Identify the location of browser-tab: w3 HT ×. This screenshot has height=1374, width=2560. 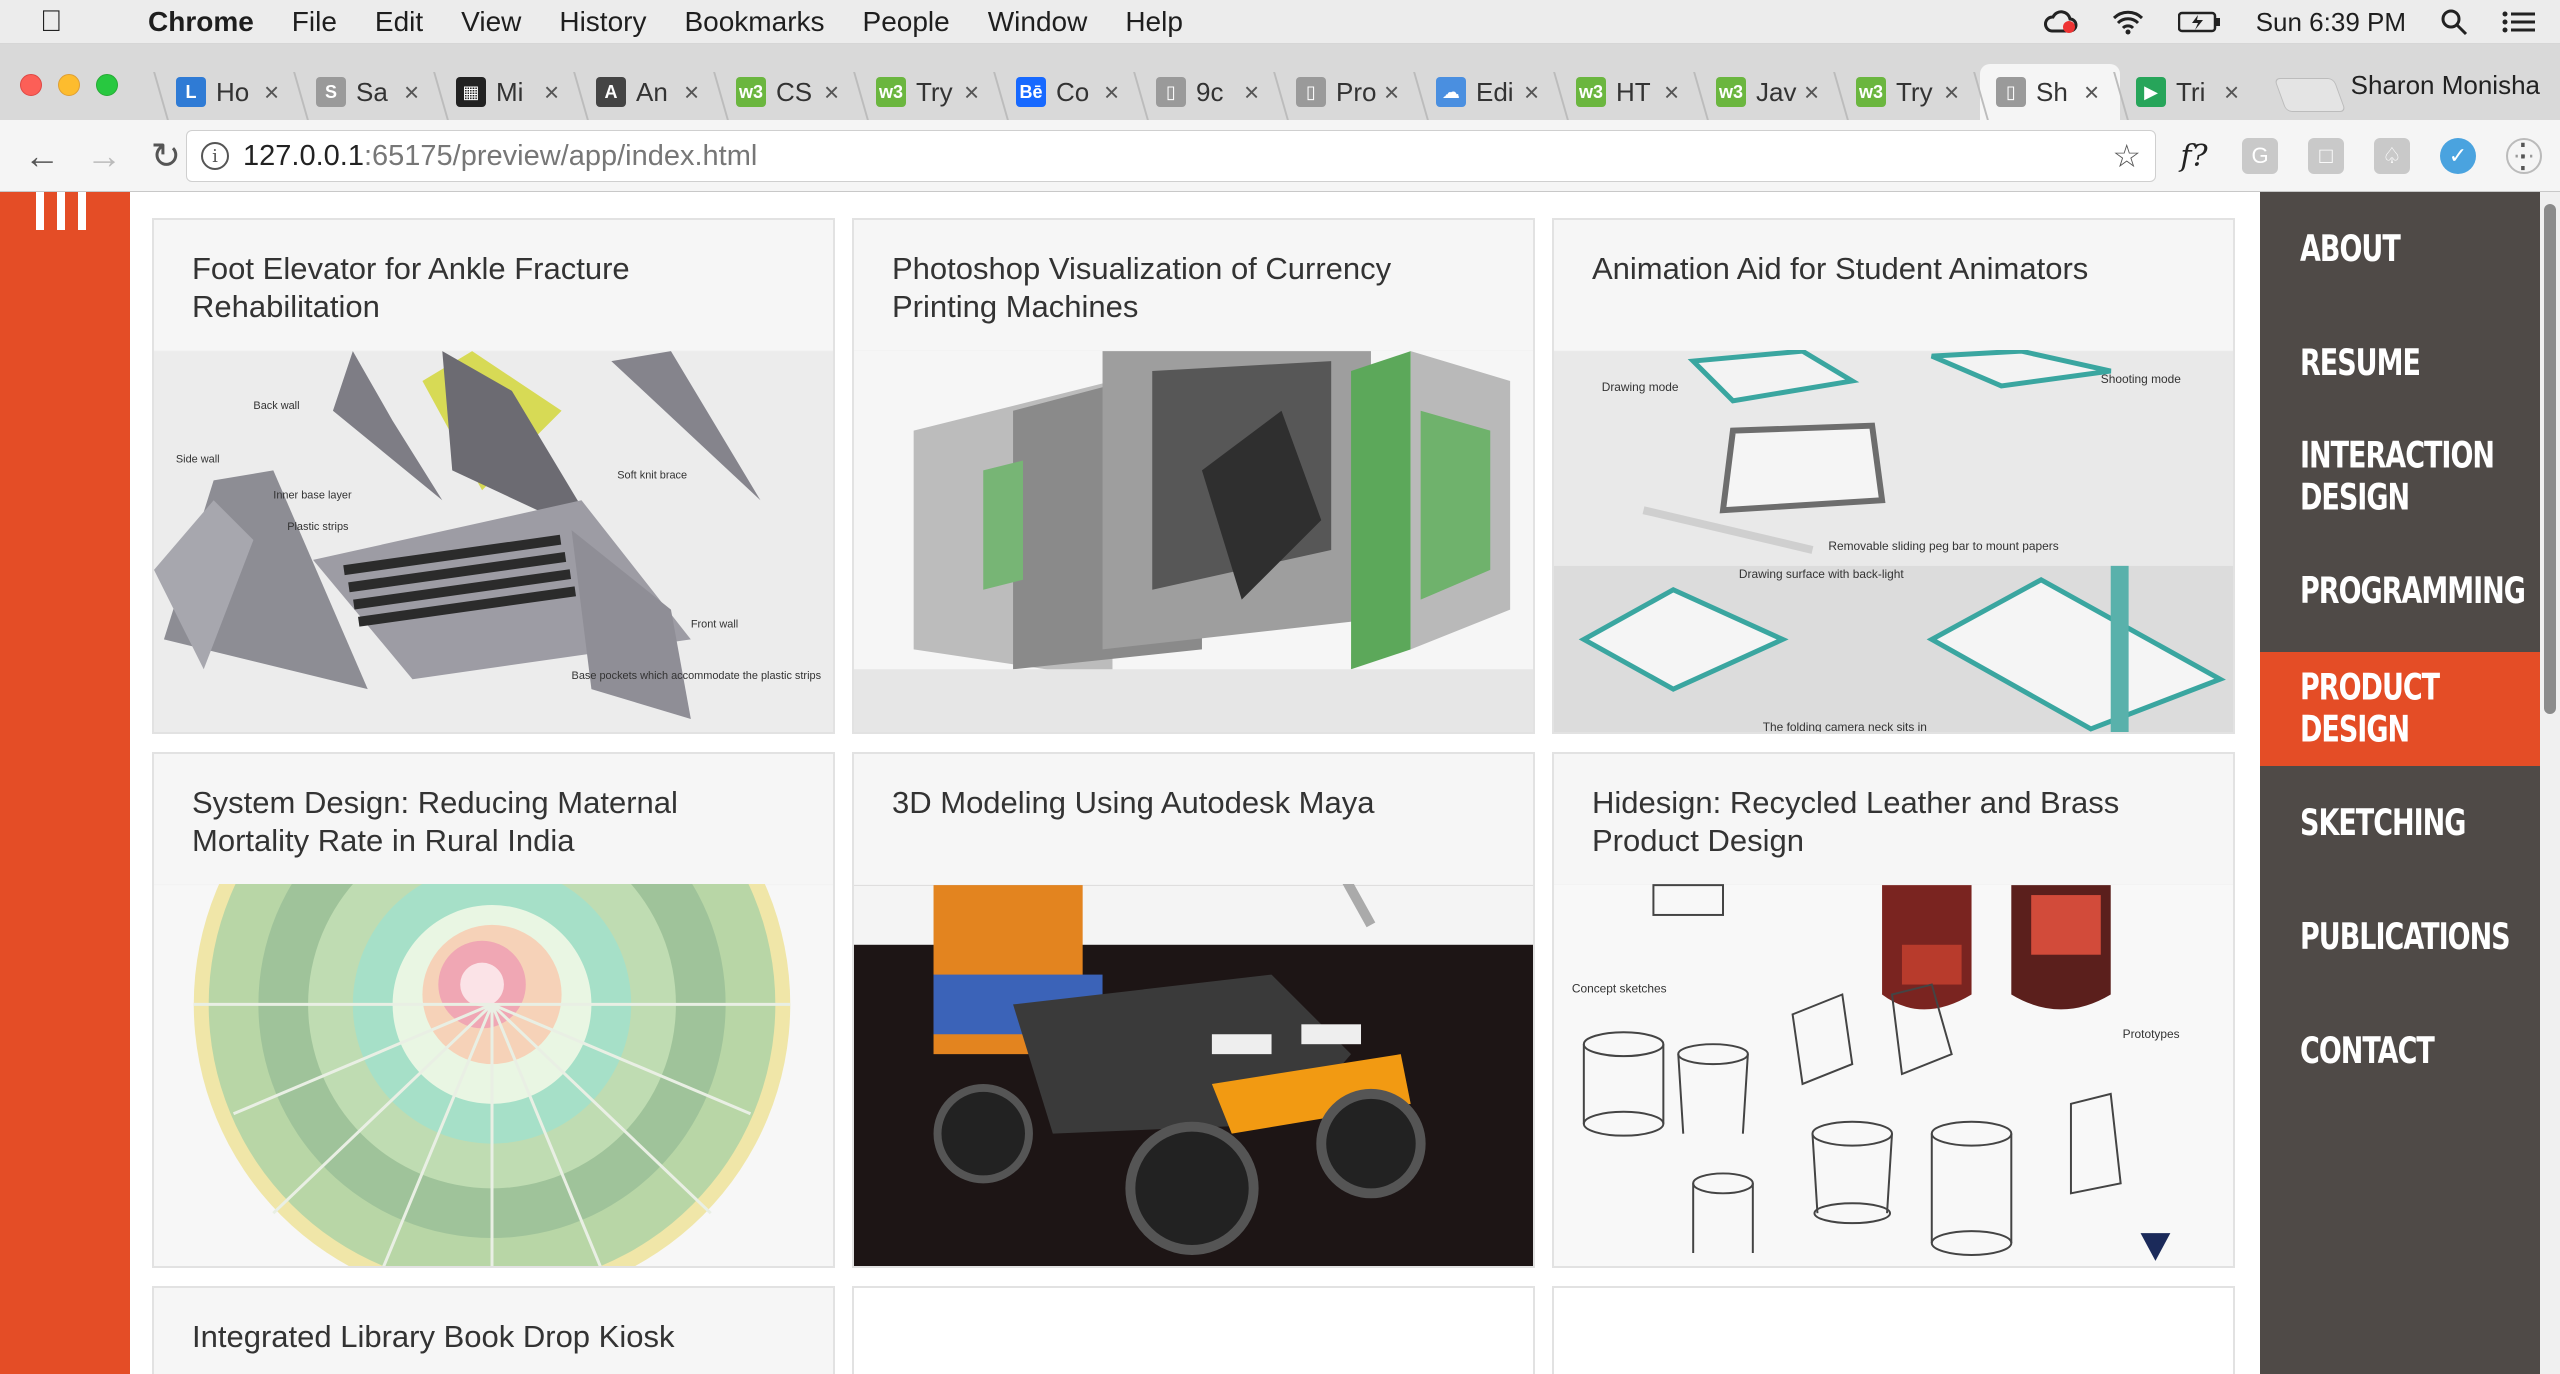
(1630, 92).